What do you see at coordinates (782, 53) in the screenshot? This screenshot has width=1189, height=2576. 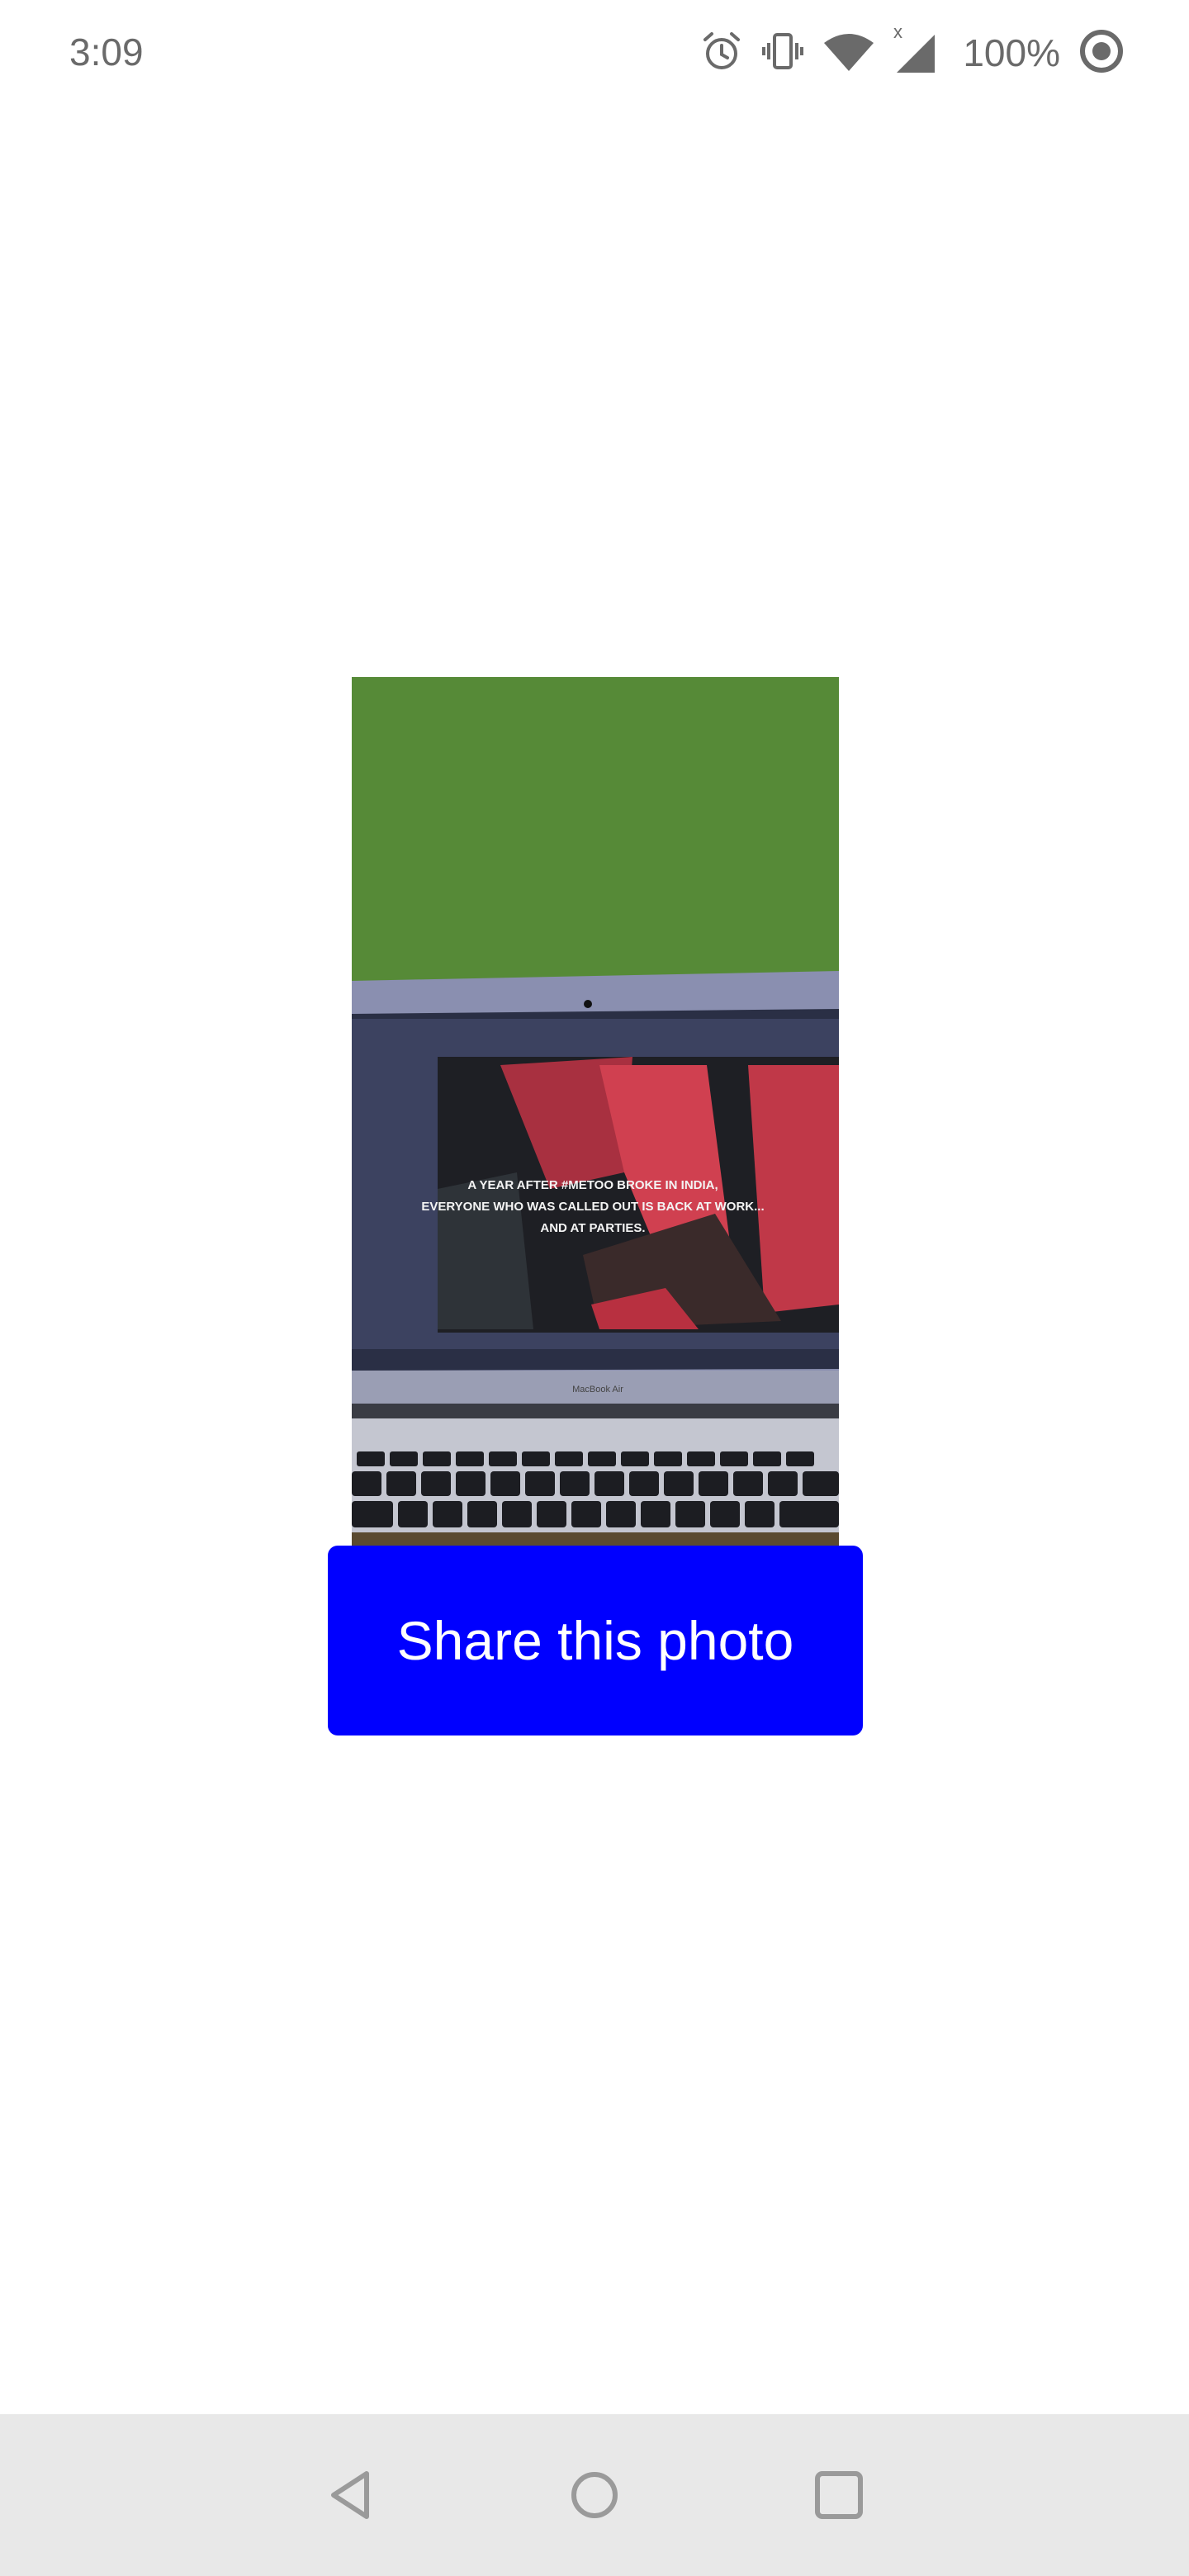 I see `vibrate-icon` at bounding box center [782, 53].